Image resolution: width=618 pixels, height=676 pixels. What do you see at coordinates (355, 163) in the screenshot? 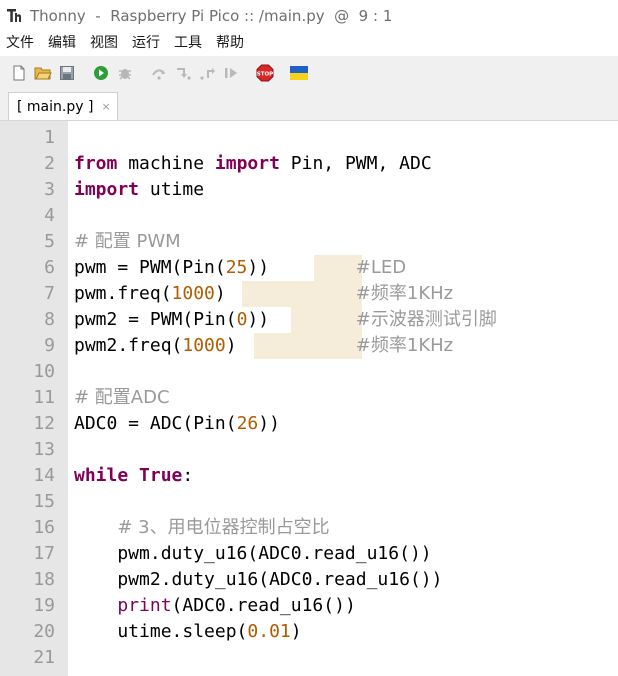
I see `code-token: Pin, PWM, ADC` at bounding box center [355, 163].